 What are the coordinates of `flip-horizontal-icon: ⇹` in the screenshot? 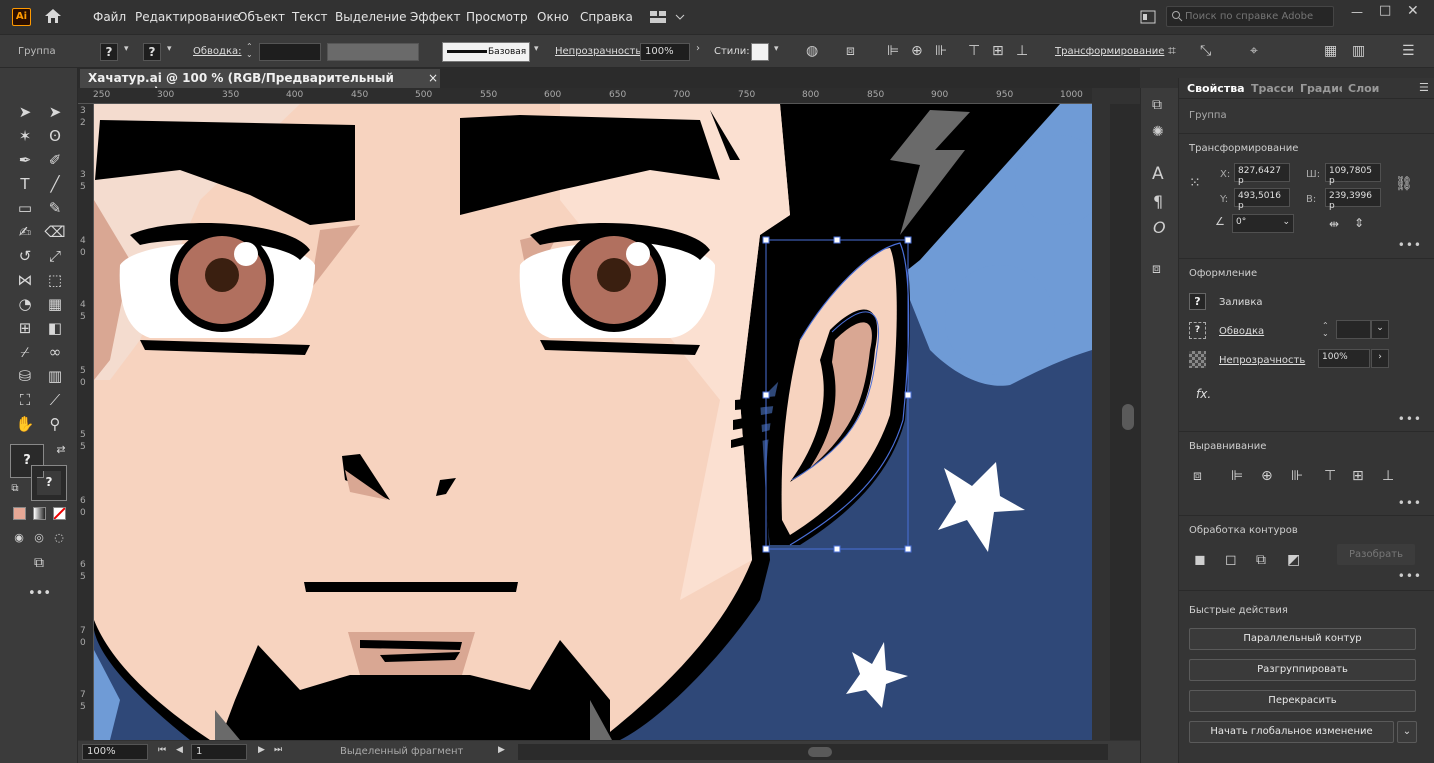 It's located at (1334, 224).